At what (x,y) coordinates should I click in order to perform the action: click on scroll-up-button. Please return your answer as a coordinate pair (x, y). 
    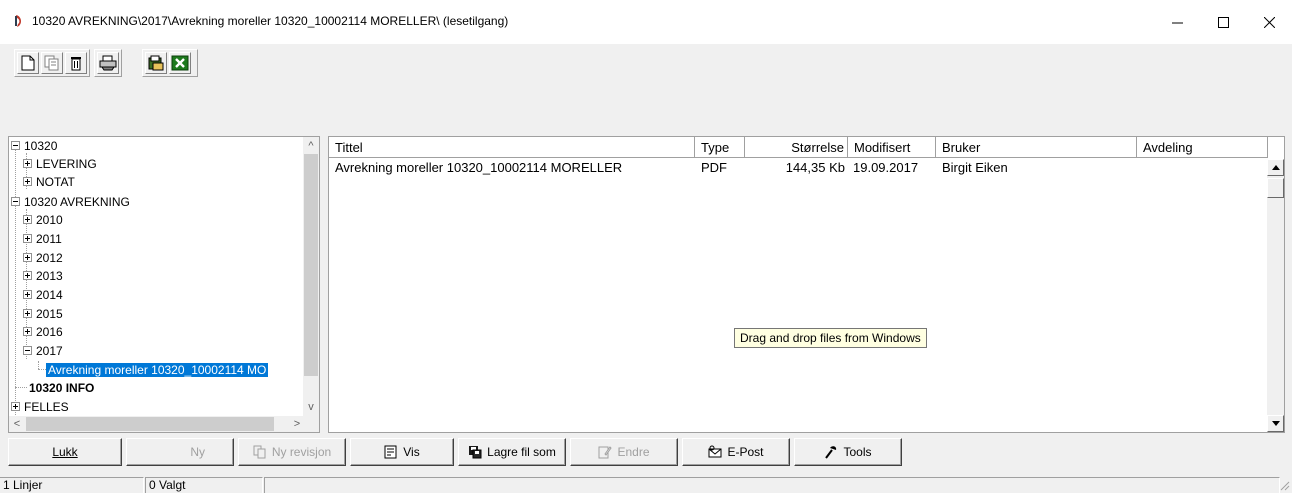
    Looking at the image, I should click on (1275, 167).